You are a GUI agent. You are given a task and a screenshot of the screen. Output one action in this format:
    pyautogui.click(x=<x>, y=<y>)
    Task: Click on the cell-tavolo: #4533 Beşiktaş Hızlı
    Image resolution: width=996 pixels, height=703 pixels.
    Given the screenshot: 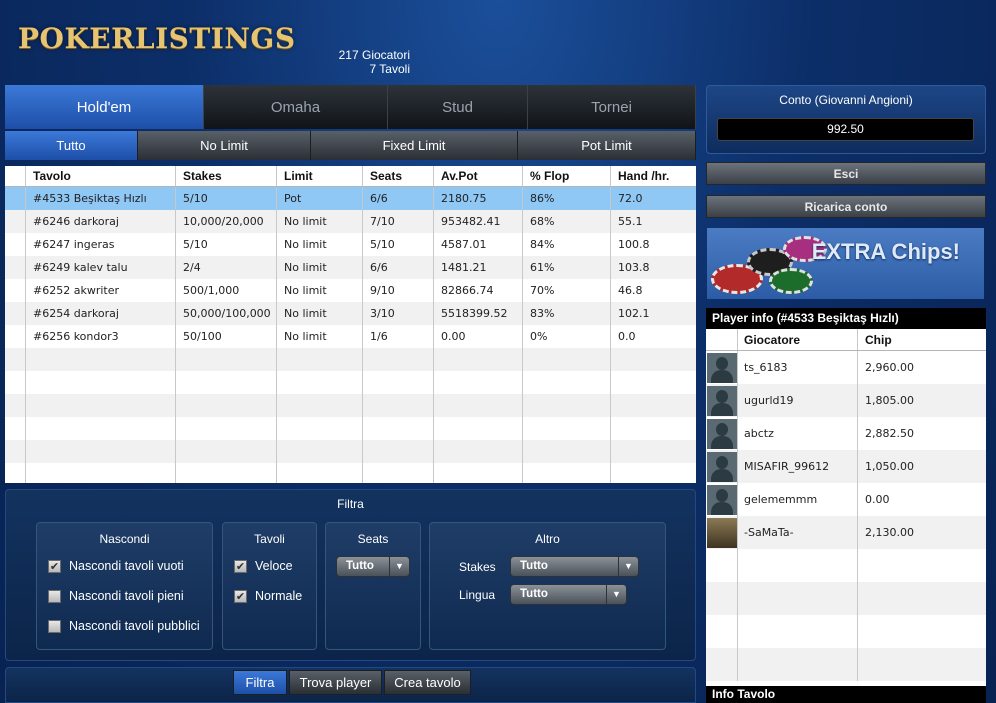 What is the action you would take?
    pyautogui.click(x=101, y=198)
    